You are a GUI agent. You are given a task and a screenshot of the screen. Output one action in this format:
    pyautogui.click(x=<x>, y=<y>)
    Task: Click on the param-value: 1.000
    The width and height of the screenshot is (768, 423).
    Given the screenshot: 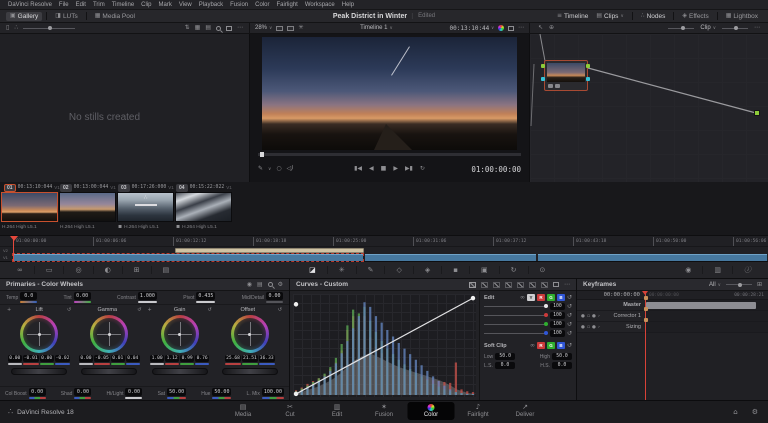 What is the action you would take?
    pyautogui.click(x=147, y=296)
    